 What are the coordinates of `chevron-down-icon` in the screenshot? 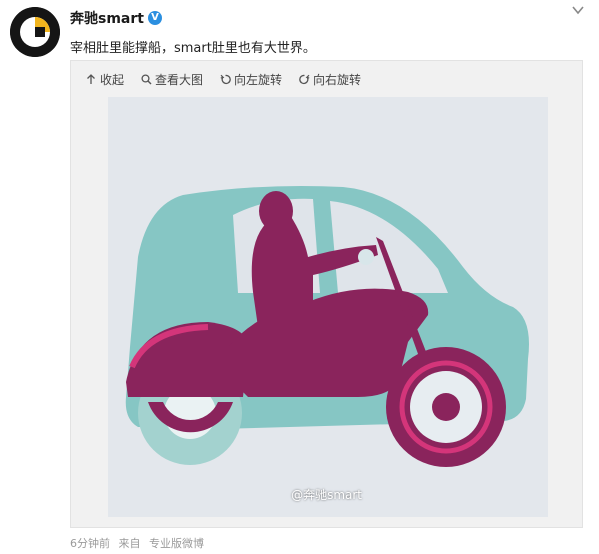 It's located at (578, 11).